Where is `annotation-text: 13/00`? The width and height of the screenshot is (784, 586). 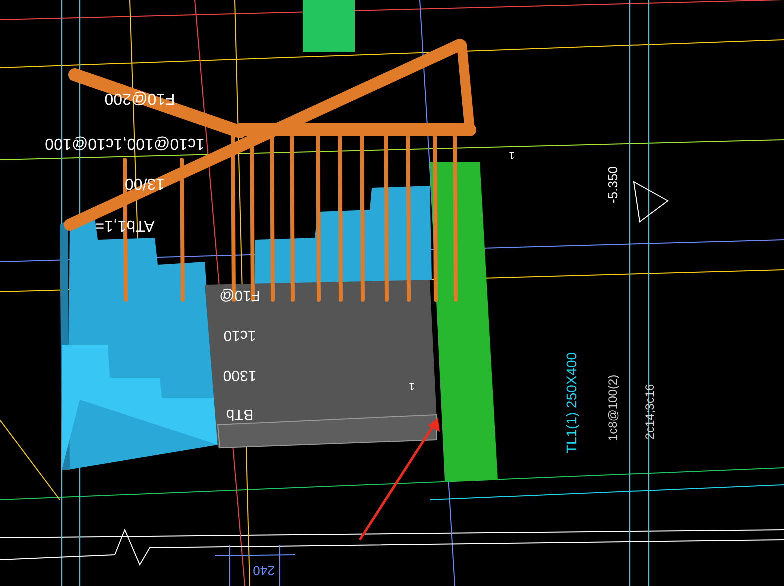
annotation-text: 13/00 is located at coordinates (145, 183).